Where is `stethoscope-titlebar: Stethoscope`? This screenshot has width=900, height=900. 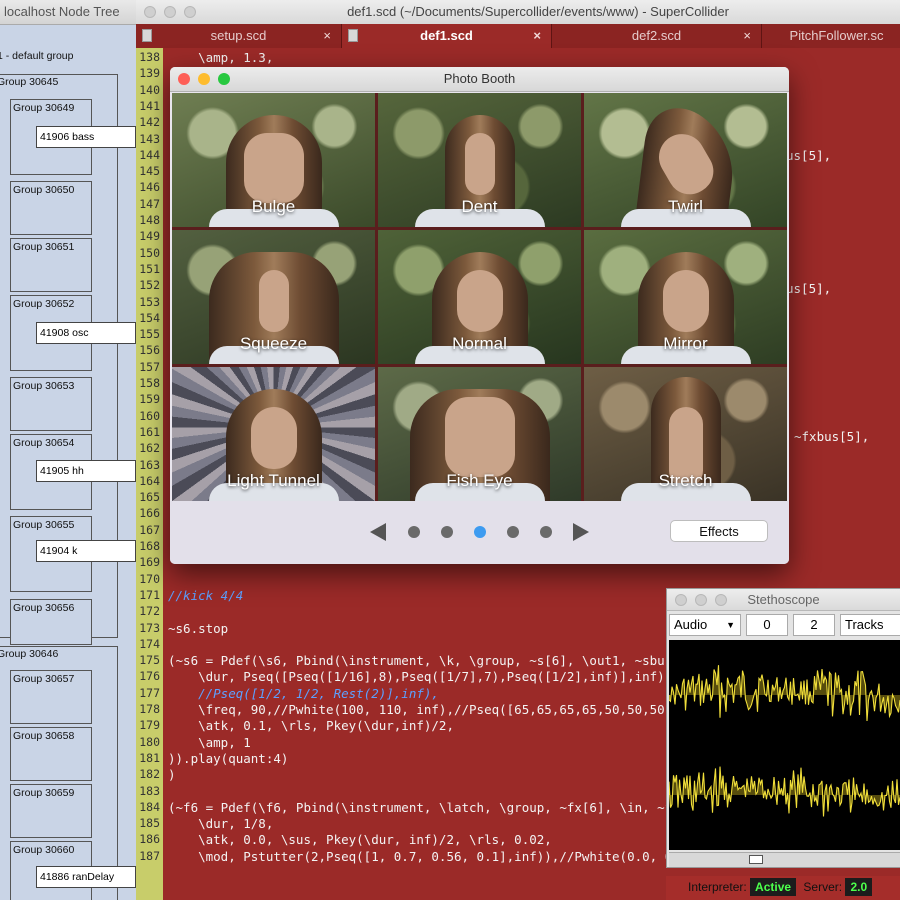
stethoscope-titlebar: Stethoscope is located at coordinates (783, 600).